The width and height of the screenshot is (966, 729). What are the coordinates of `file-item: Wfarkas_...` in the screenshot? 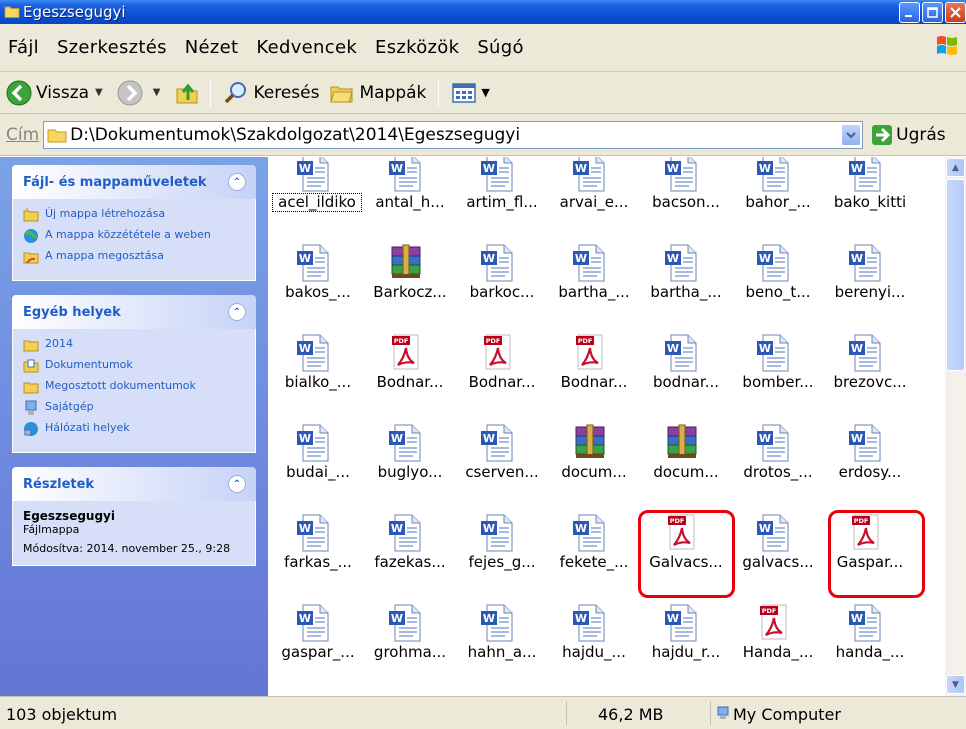 It's located at (316, 558).